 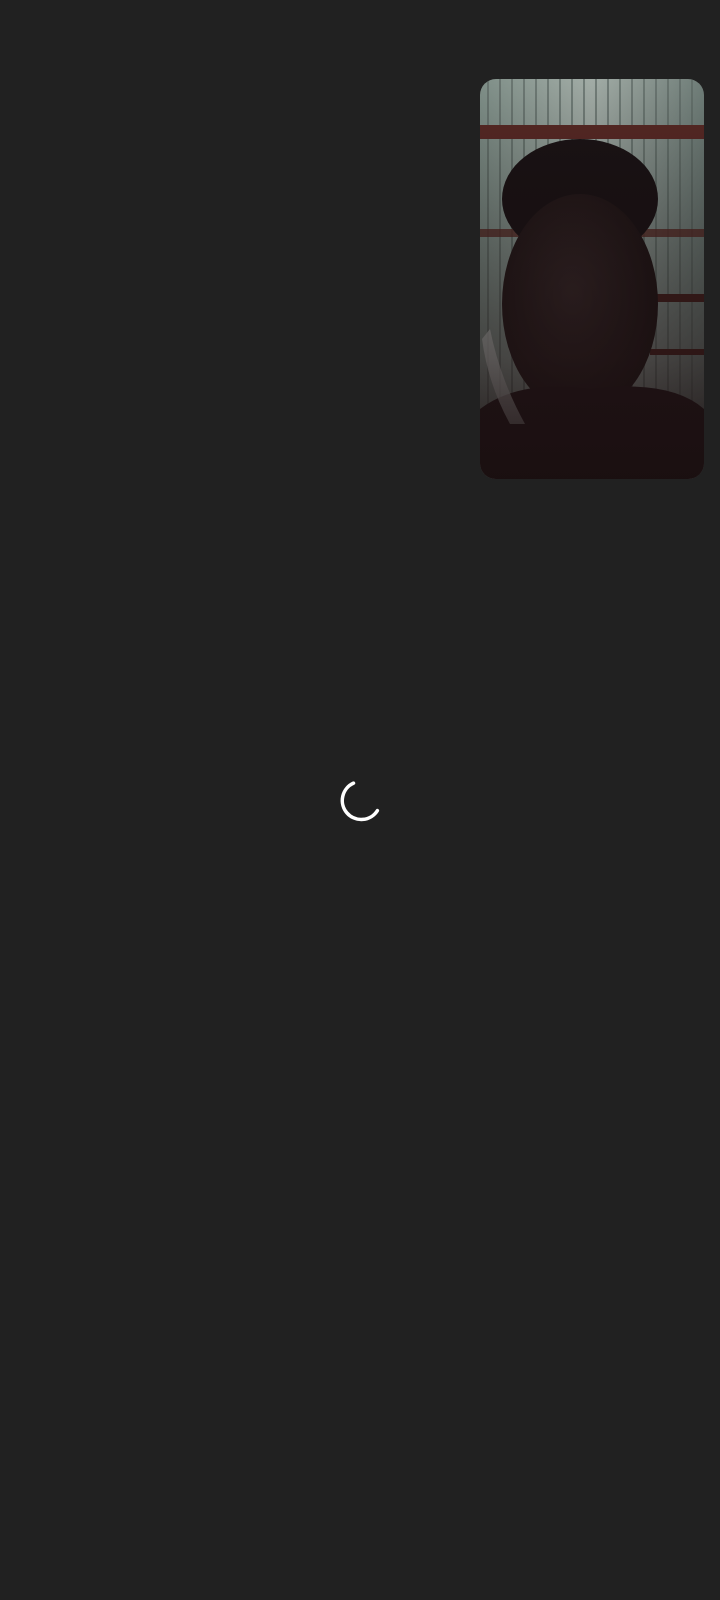 I want to click on self-camera-image, so click(x=592, y=279).